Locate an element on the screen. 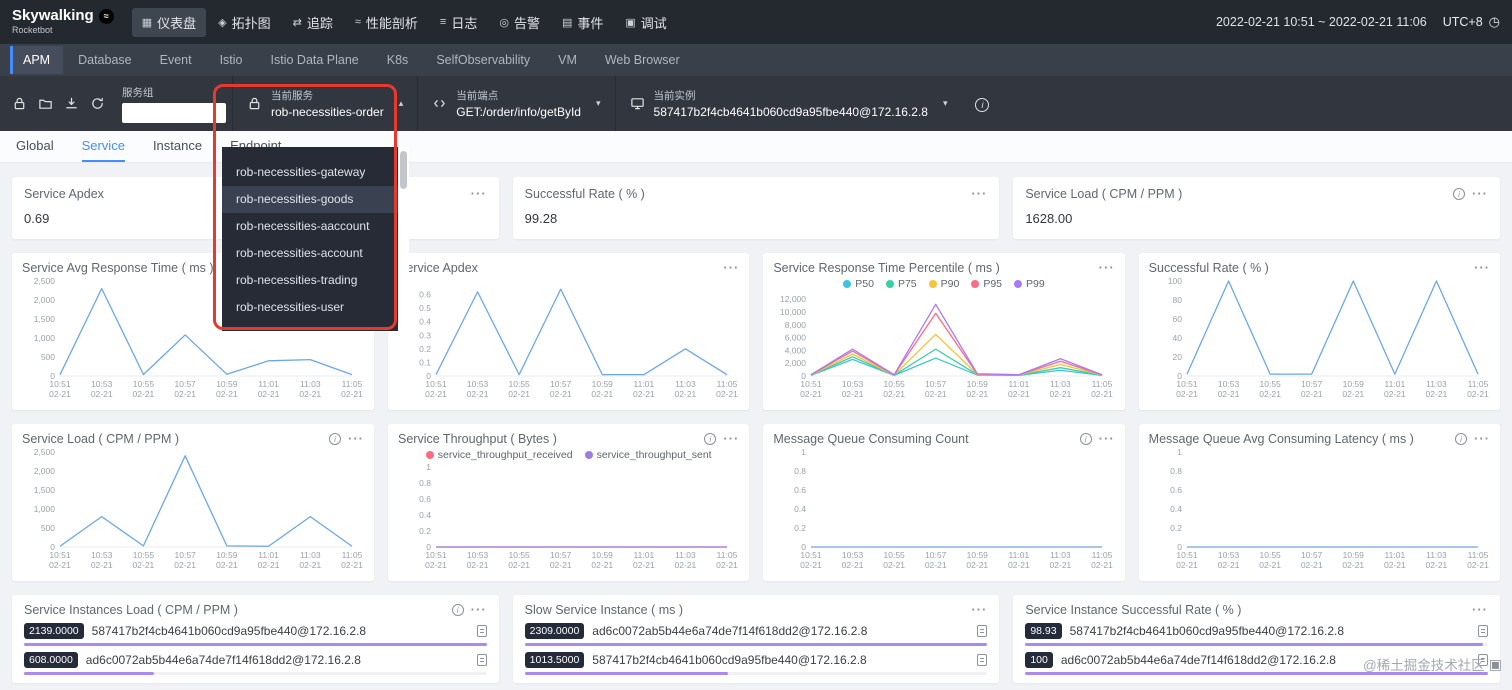  layer-tab-istio: Istio is located at coordinates (231, 60).